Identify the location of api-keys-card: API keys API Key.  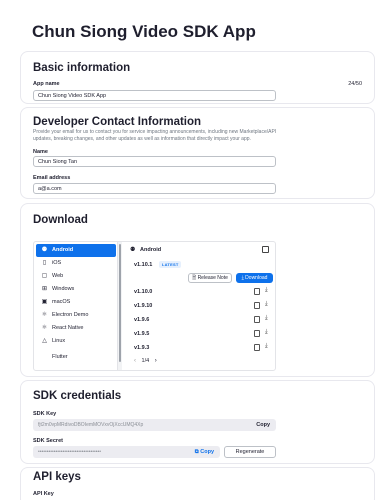
(197, 483).